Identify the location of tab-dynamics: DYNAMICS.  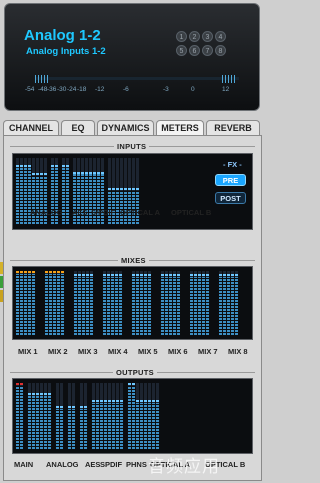
(125, 127).